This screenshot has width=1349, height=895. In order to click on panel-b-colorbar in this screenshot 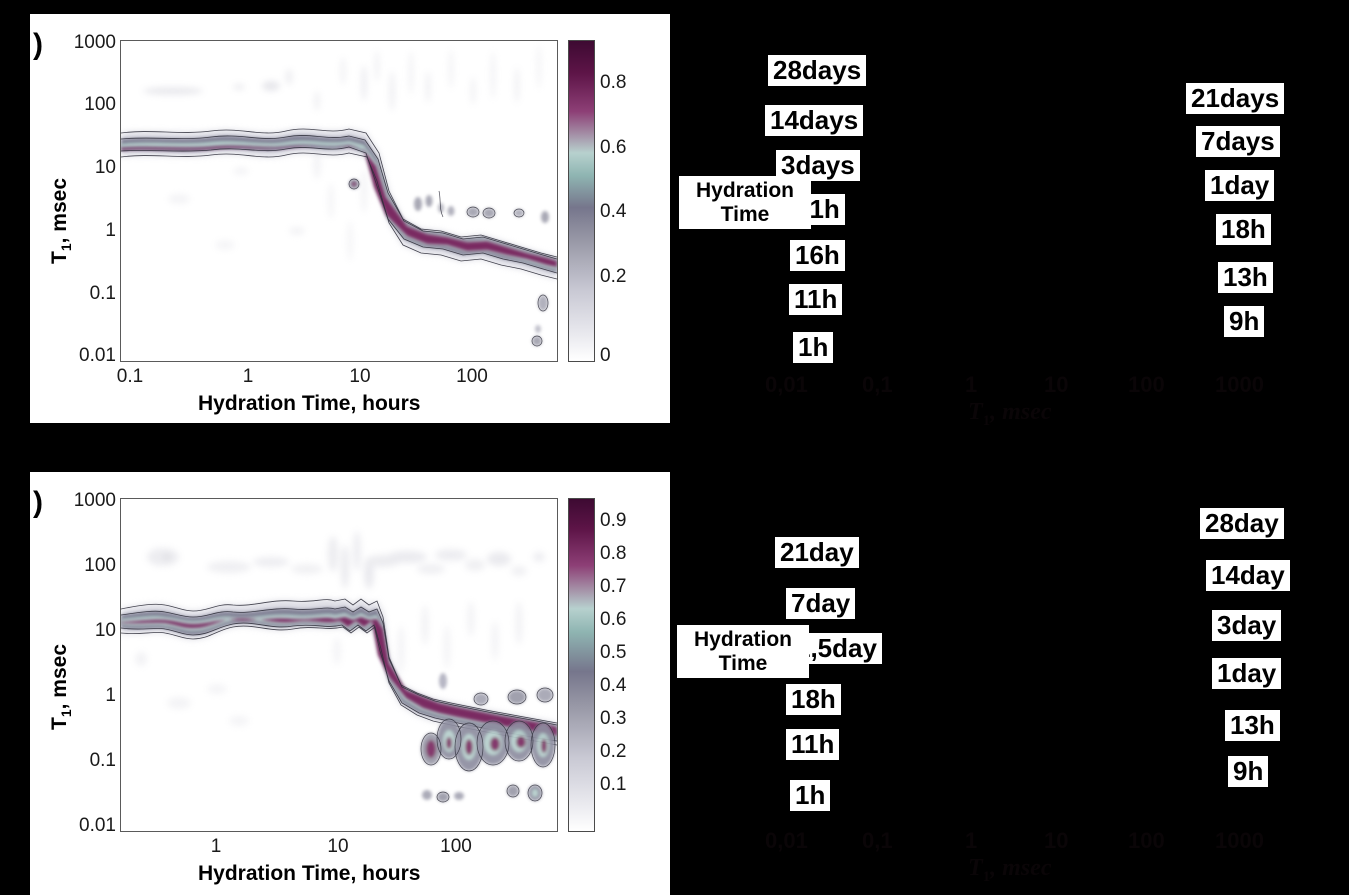, I will do `click(581, 665)`.